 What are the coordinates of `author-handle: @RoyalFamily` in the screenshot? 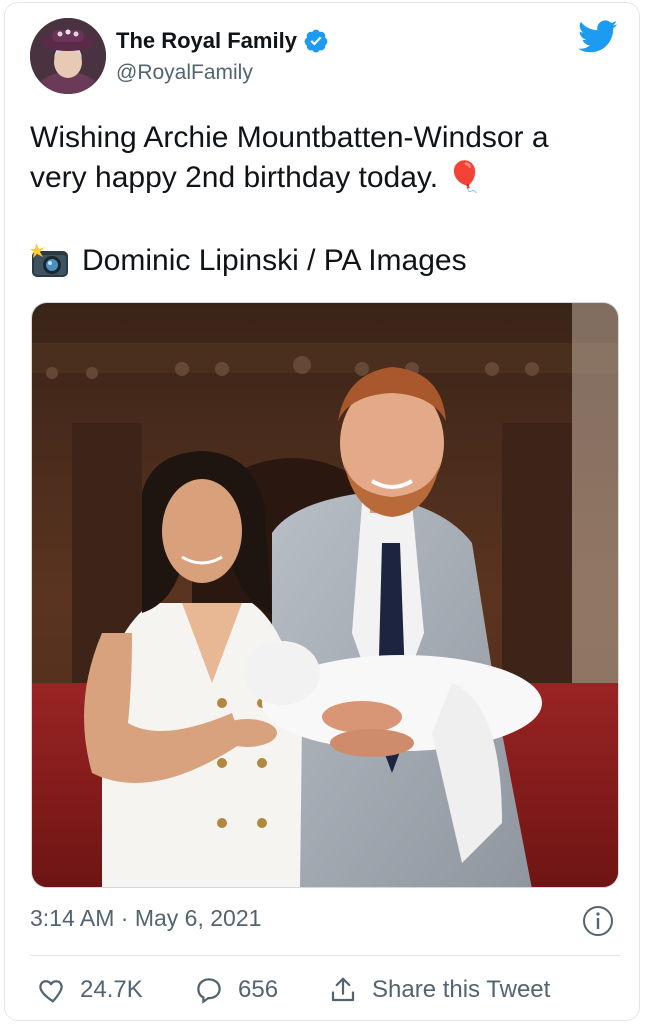 It's located at (184, 73).